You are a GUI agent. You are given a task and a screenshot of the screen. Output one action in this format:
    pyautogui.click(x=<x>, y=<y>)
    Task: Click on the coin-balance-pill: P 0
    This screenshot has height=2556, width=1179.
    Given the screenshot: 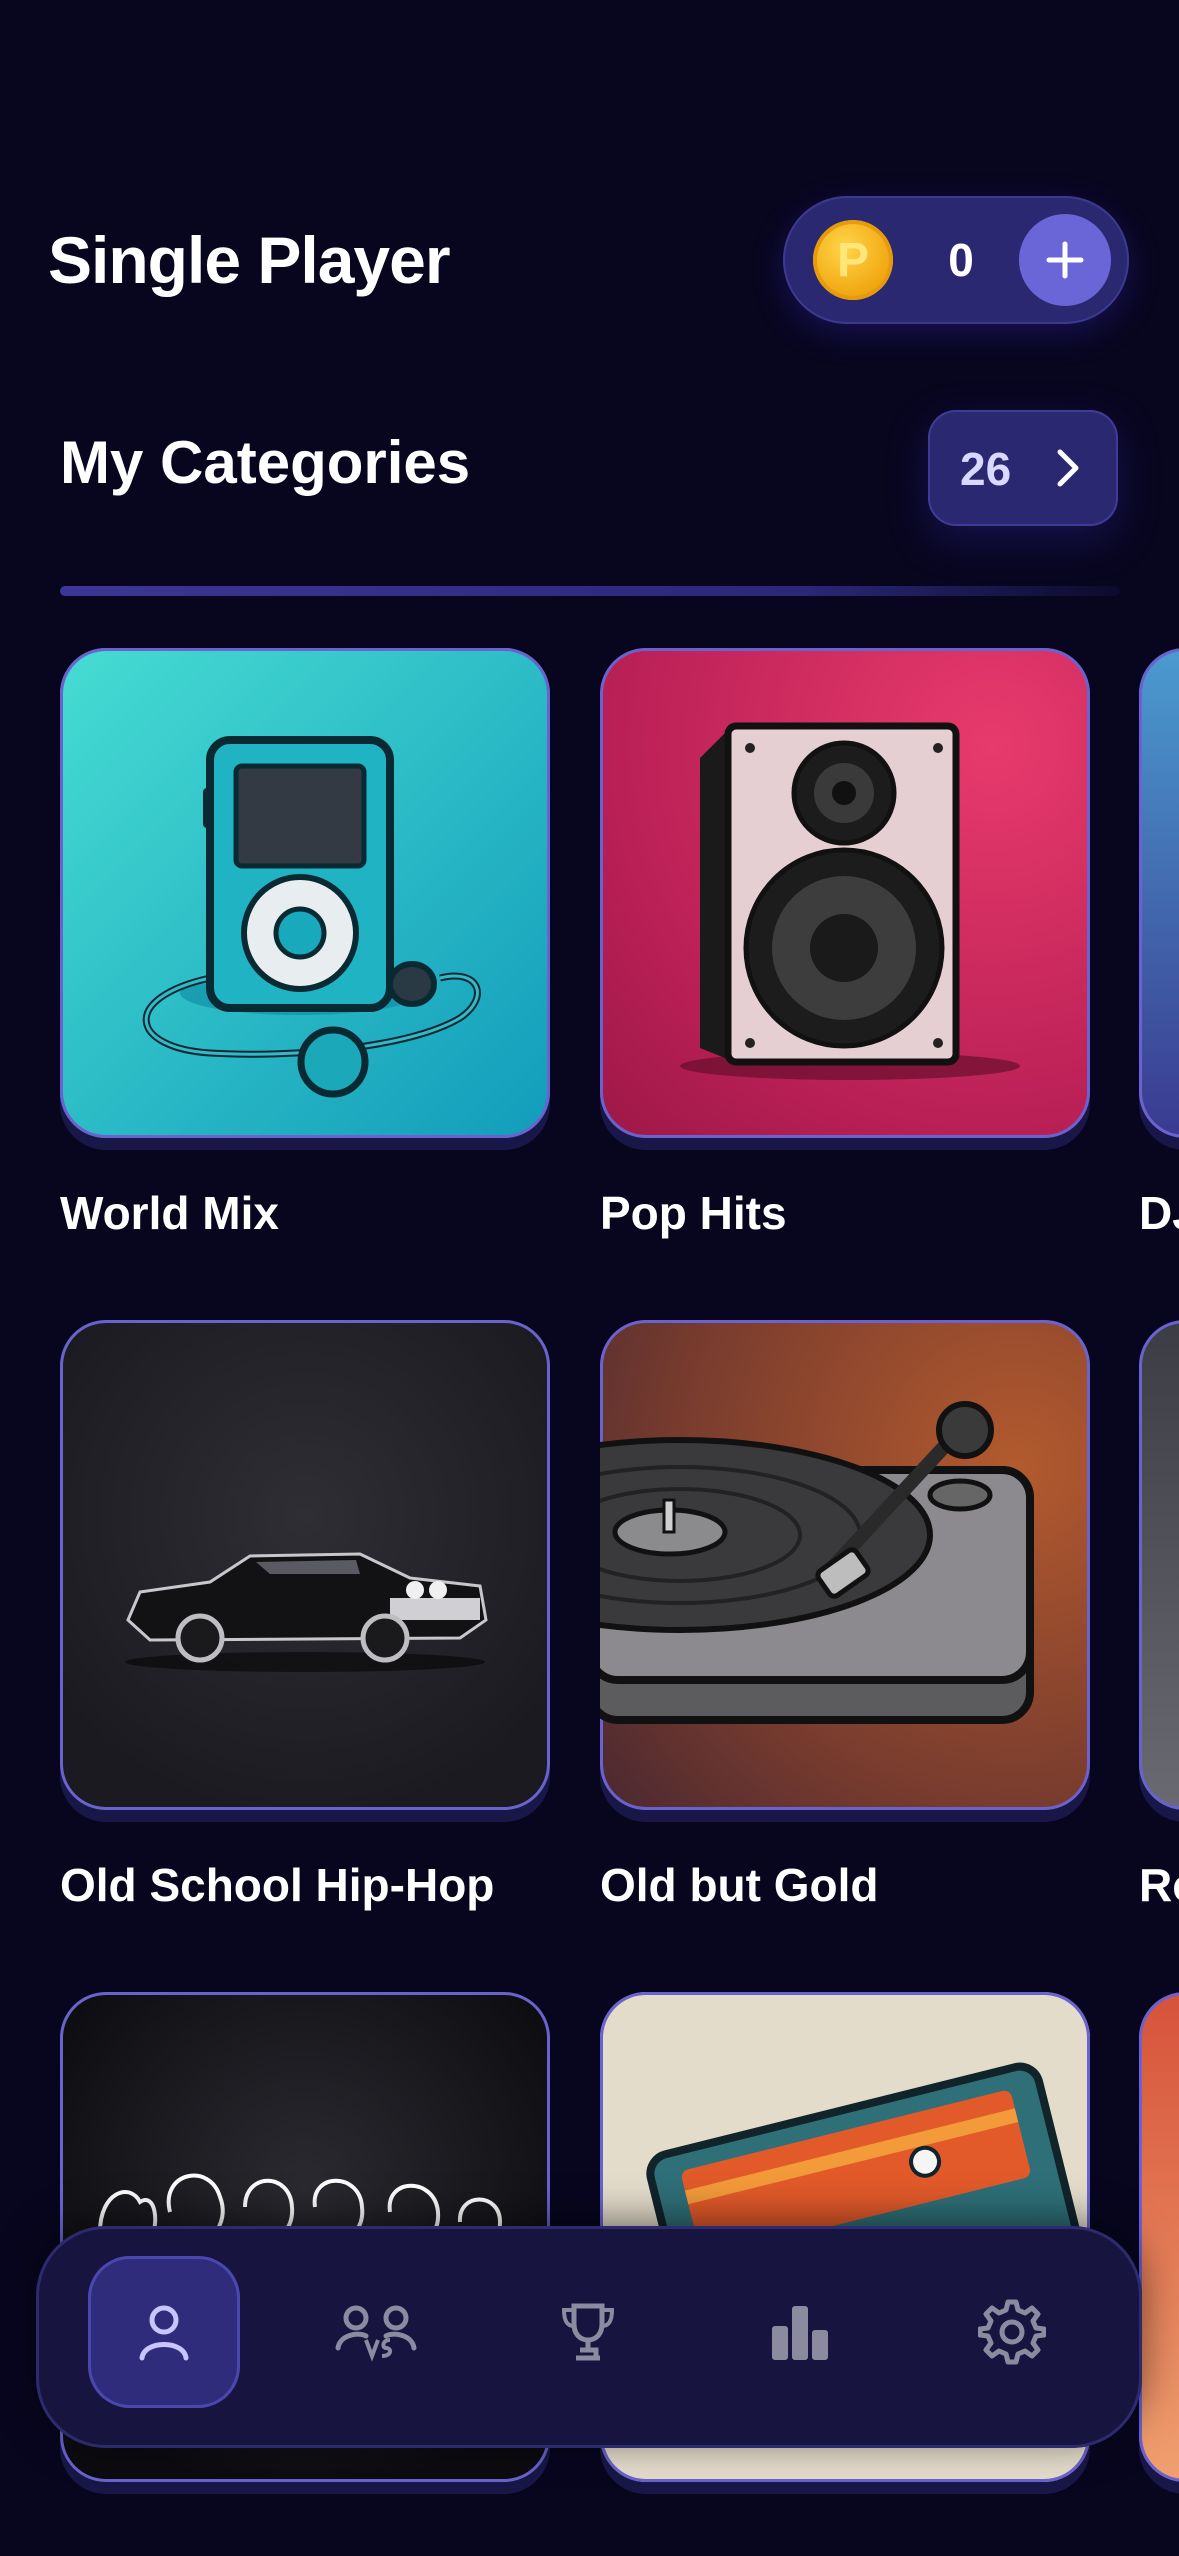 What is the action you would take?
    pyautogui.click(x=956, y=260)
    